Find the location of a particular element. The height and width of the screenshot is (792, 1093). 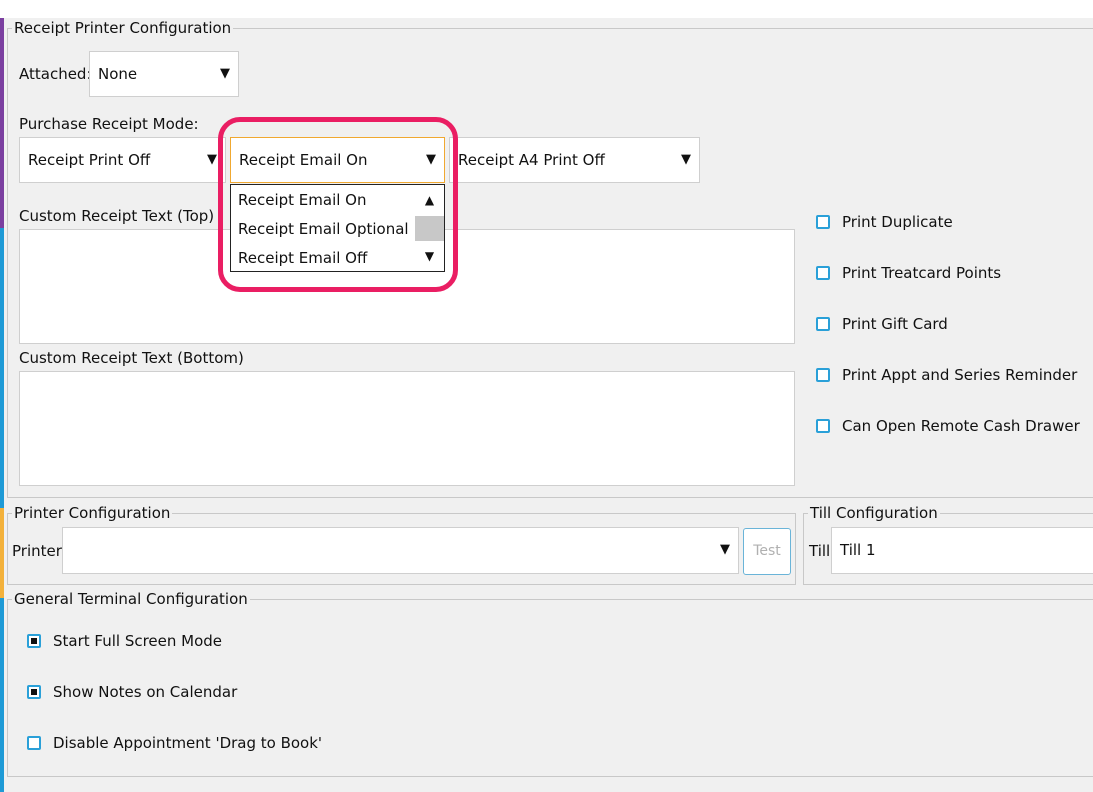

till-select-value: Till 1 is located at coordinates (858, 550).